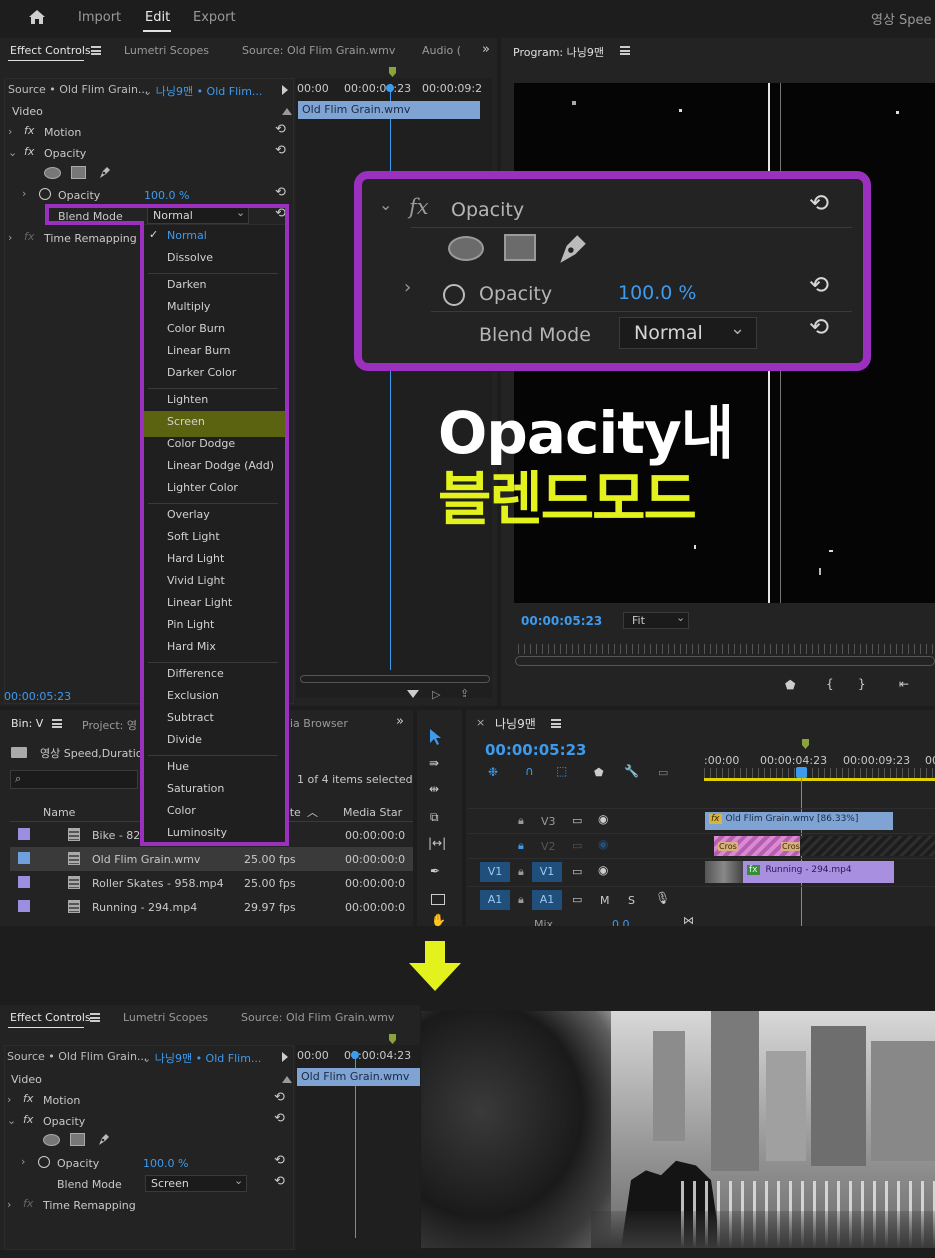 The width and height of the screenshot is (935, 1258). Describe the element at coordinates (434, 763) in the screenshot. I see `track-select-icon: ⇛` at that location.